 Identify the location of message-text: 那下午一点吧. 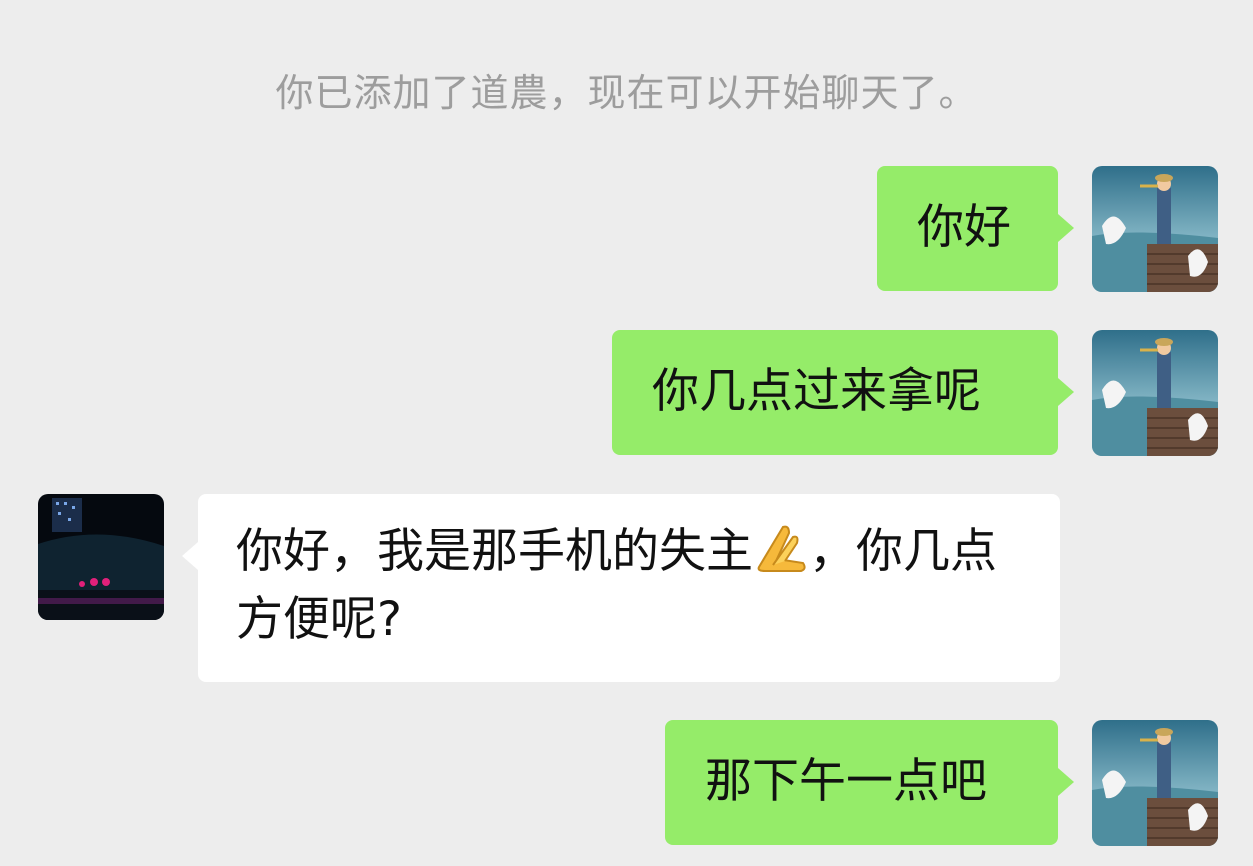
(846, 781).